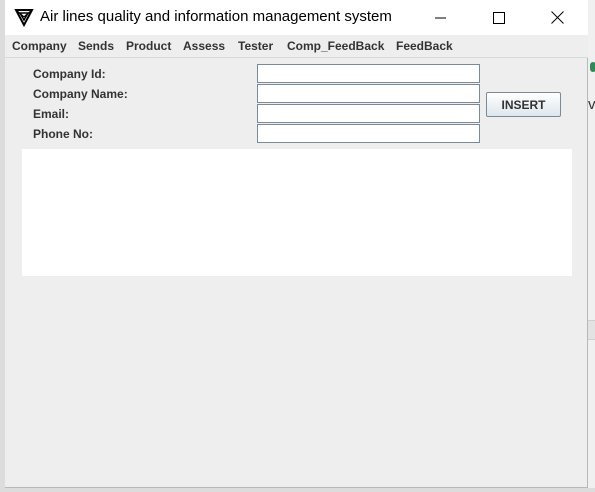 The height and width of the screenshot is (492, 595). What do you see at coordinates (591, 246) in the screenshot?
I see `background-window-edge` at bounding box center [591, 246].